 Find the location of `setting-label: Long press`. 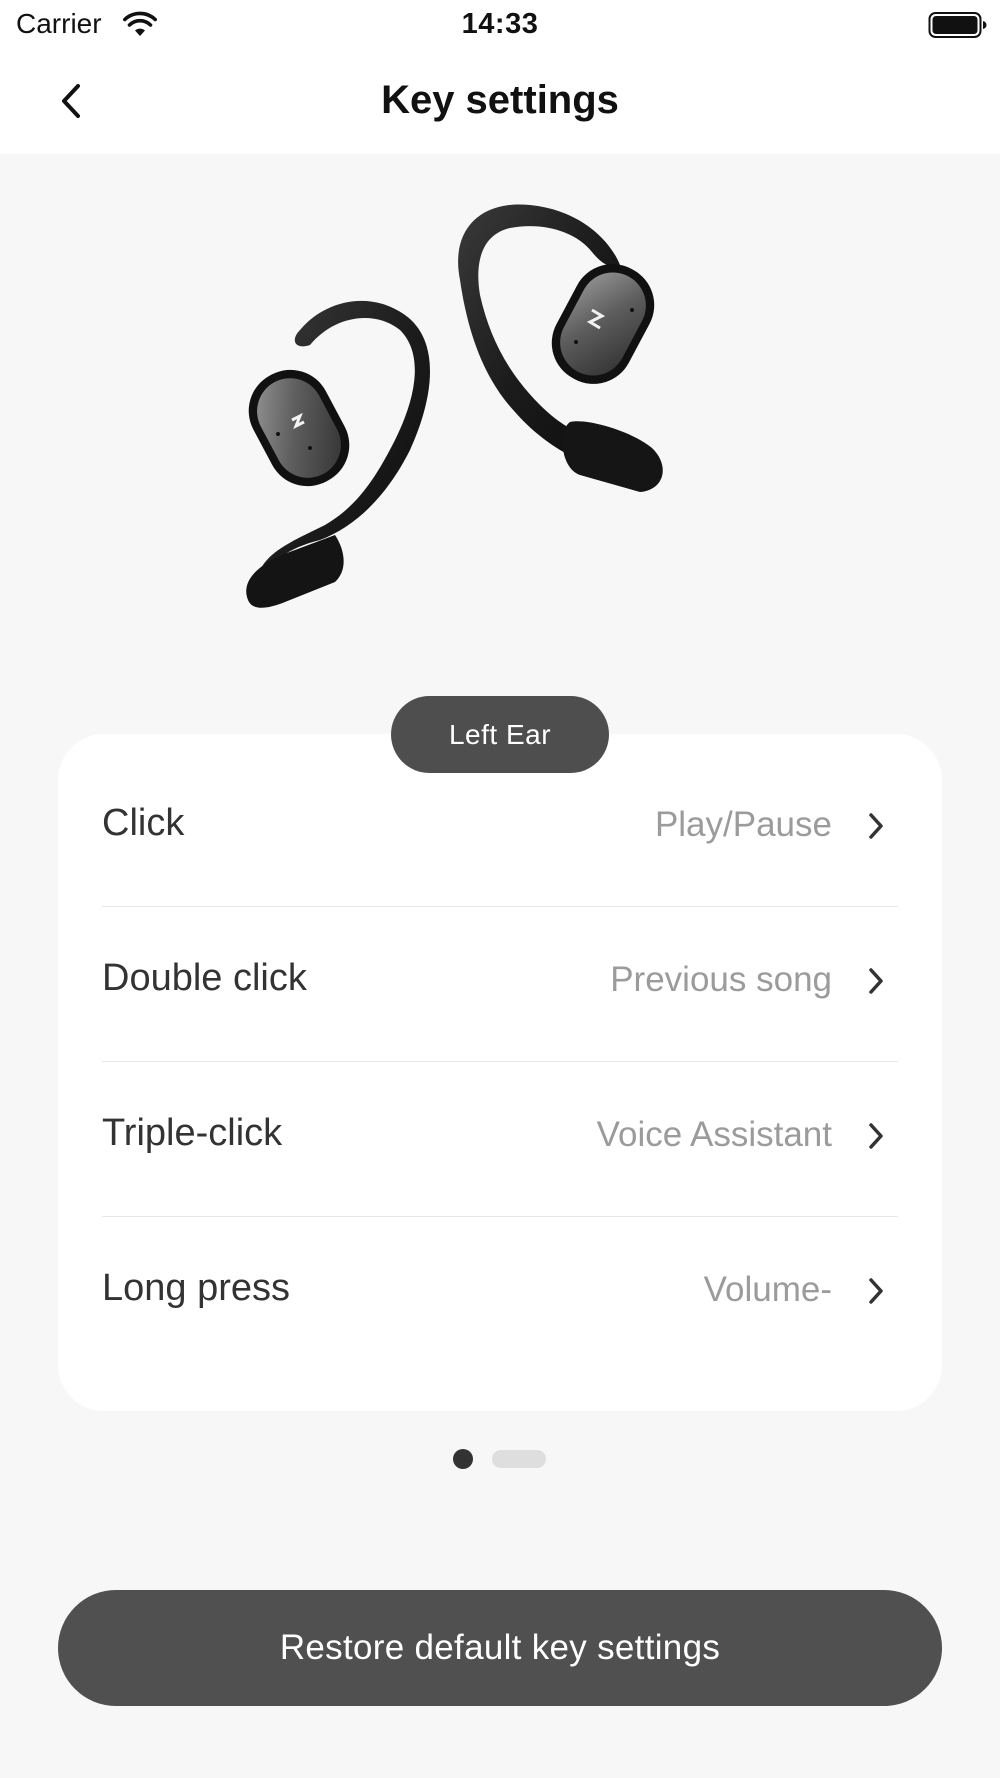

setting-label: Long press is located at coordinates (196, 1288).